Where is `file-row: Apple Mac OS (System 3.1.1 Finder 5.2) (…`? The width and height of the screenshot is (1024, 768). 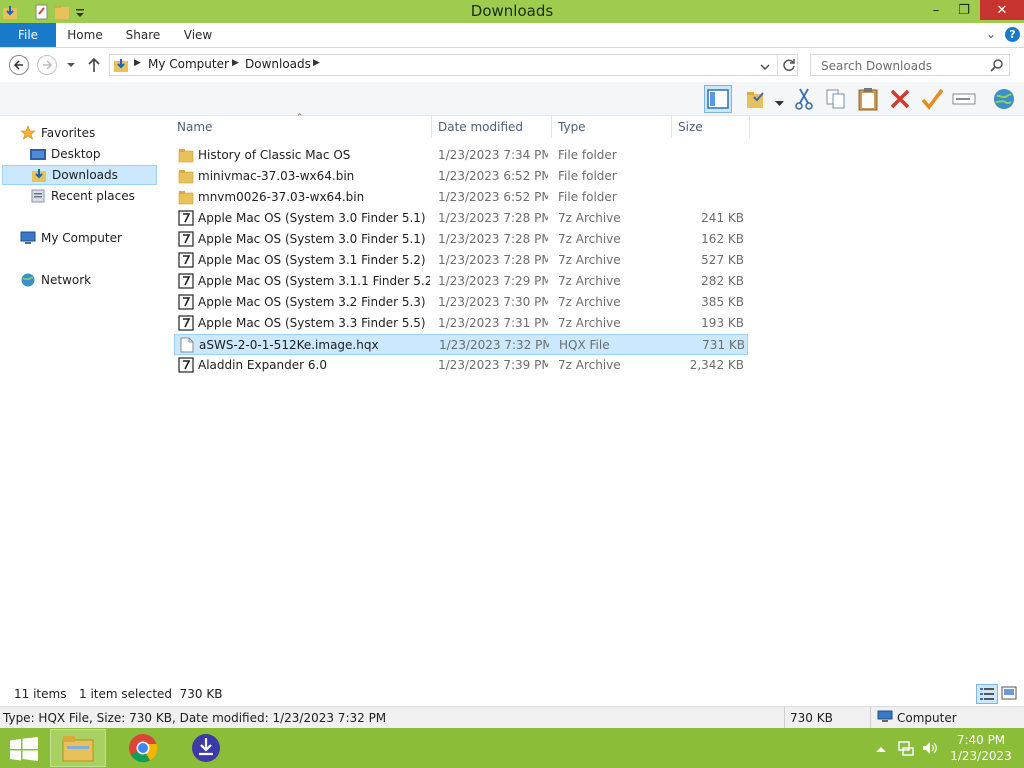 file-row: Apple Mac OS (System 3.1.1 Finder 5.2) (… is located at coordinates (461, 281).